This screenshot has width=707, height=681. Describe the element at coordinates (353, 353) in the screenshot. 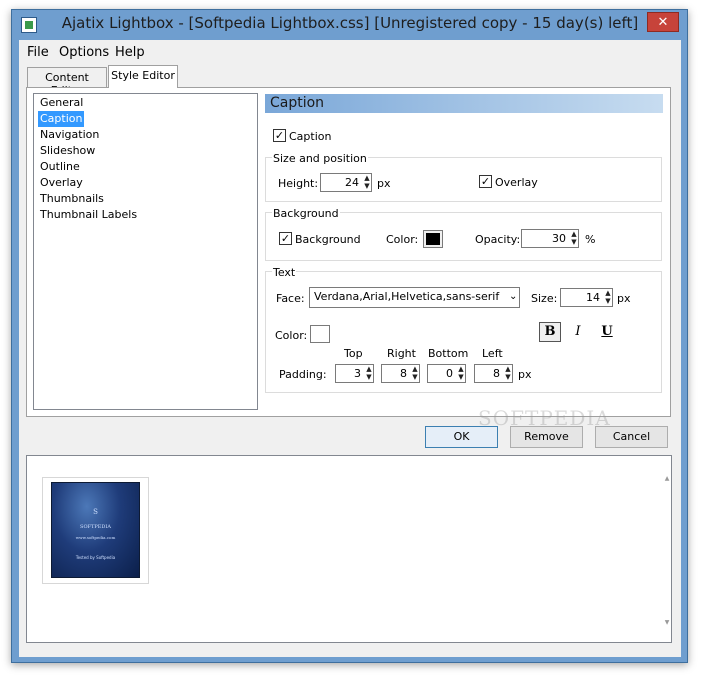

I see `padding-top-header: Top` at that location.